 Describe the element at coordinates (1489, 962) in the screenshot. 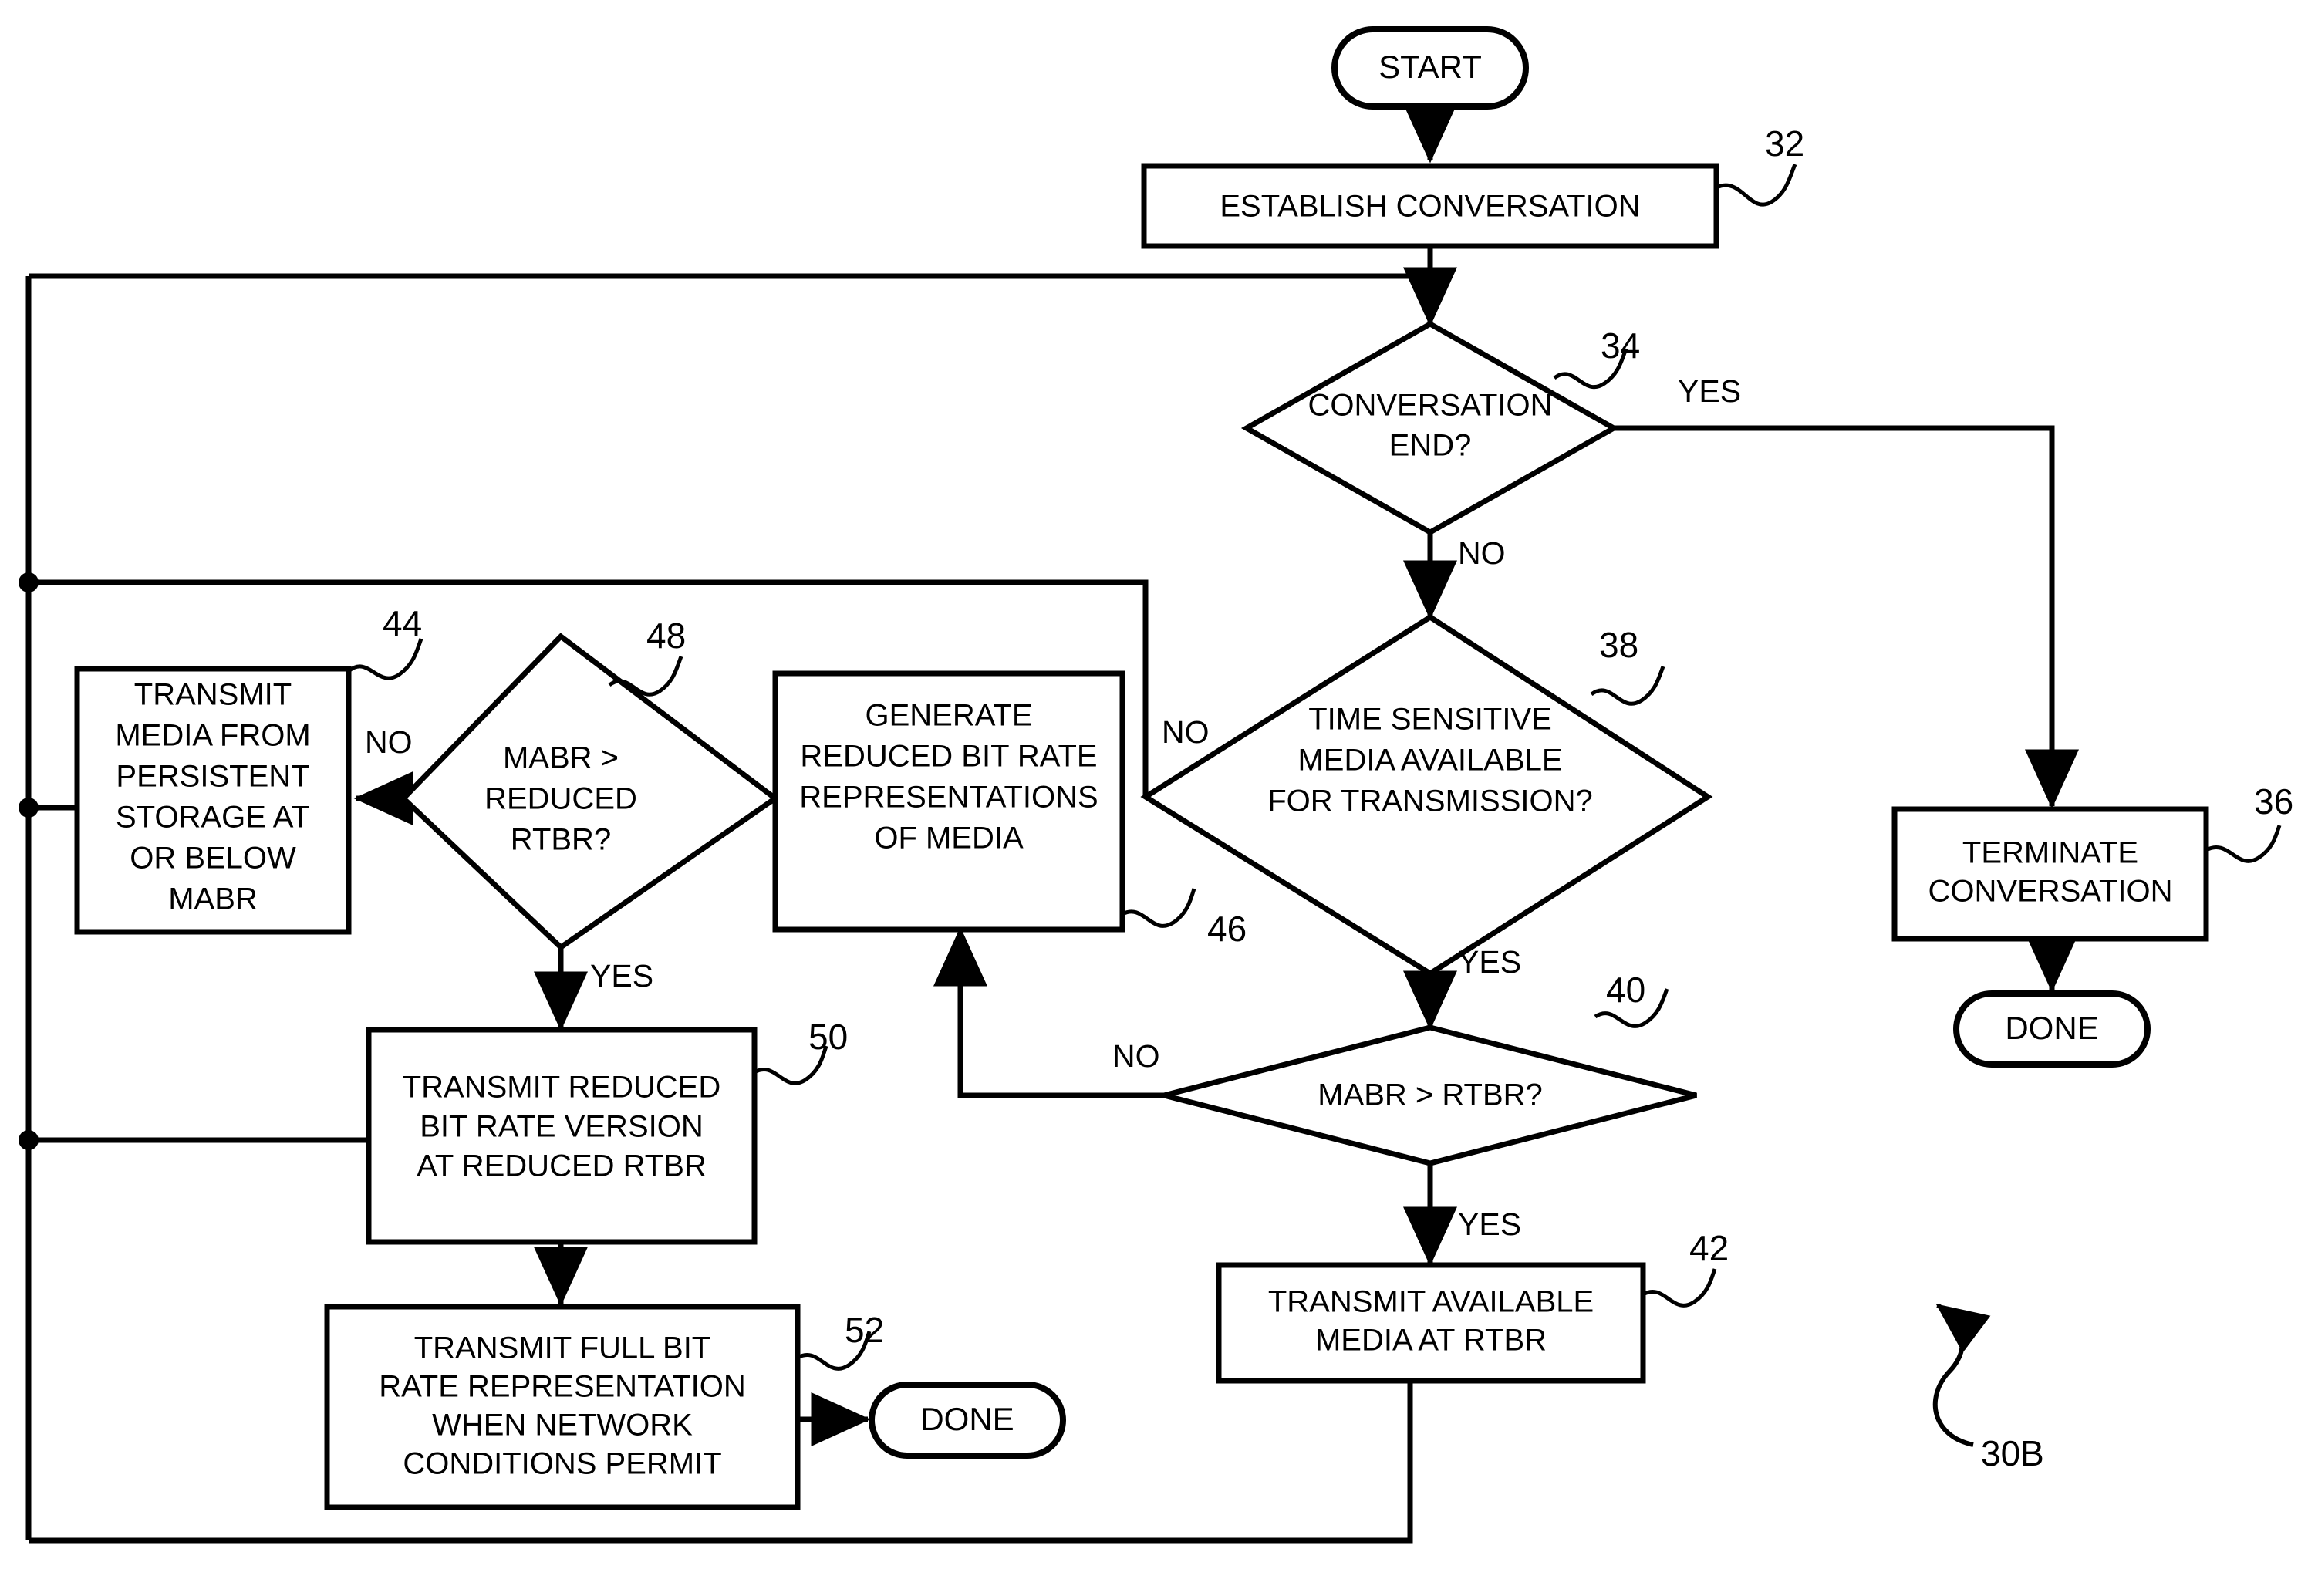

I see `edge-label-time-sensitive-yes: YES` at that location.